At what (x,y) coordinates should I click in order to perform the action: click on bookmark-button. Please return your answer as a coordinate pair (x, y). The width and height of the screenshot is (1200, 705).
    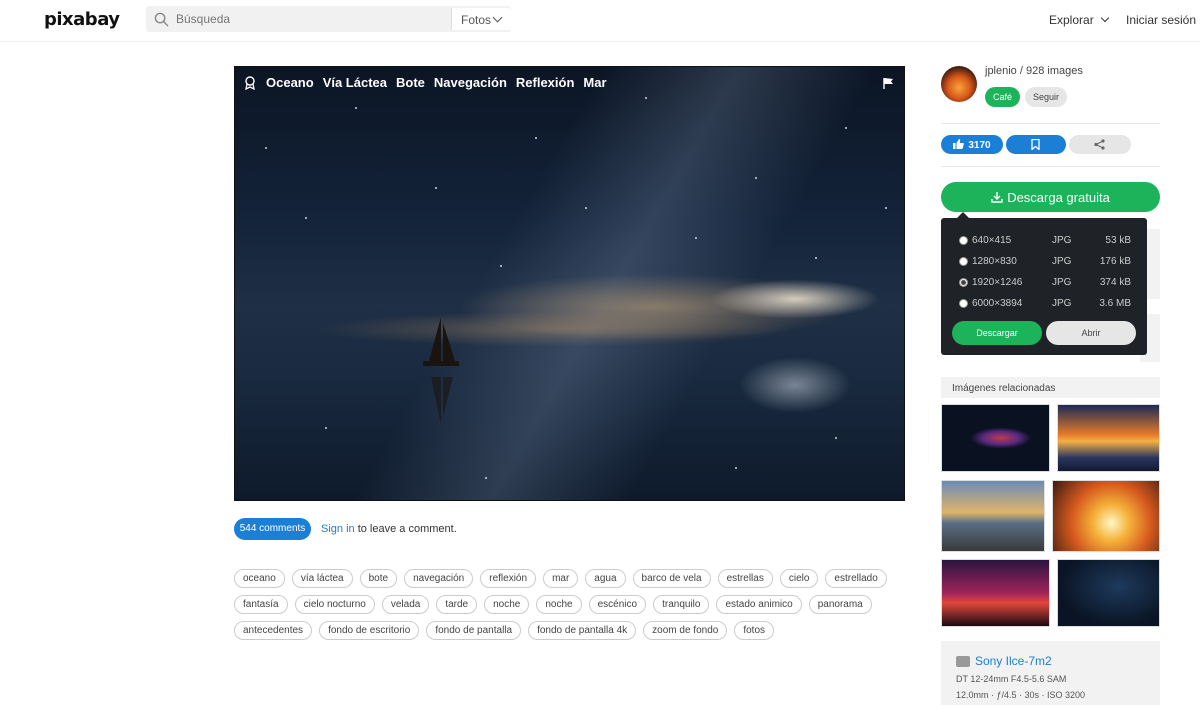
    Looking at the image, I should click on (1036, 144).